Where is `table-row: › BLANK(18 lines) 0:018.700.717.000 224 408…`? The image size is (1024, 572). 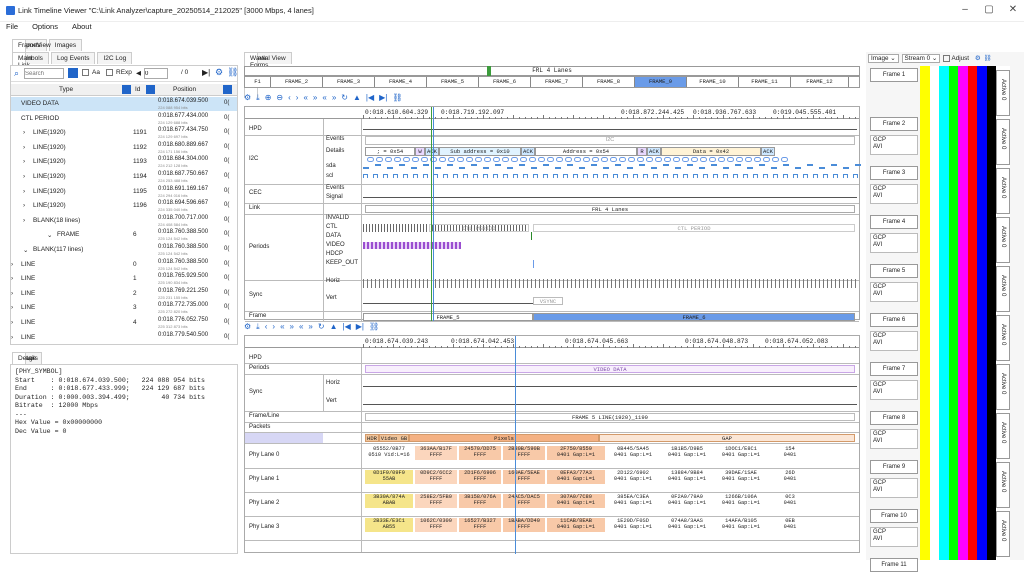
table-row: › BLANK(18 lines) 0:018.700.717.000 224 408… is located at coordinates (124, 221).